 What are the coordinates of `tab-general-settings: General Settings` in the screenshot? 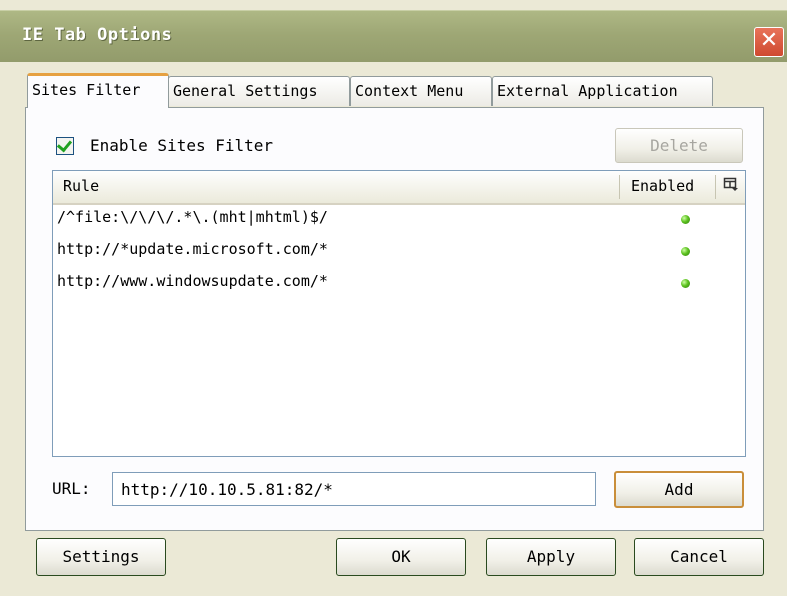 It's located at (259, 91).